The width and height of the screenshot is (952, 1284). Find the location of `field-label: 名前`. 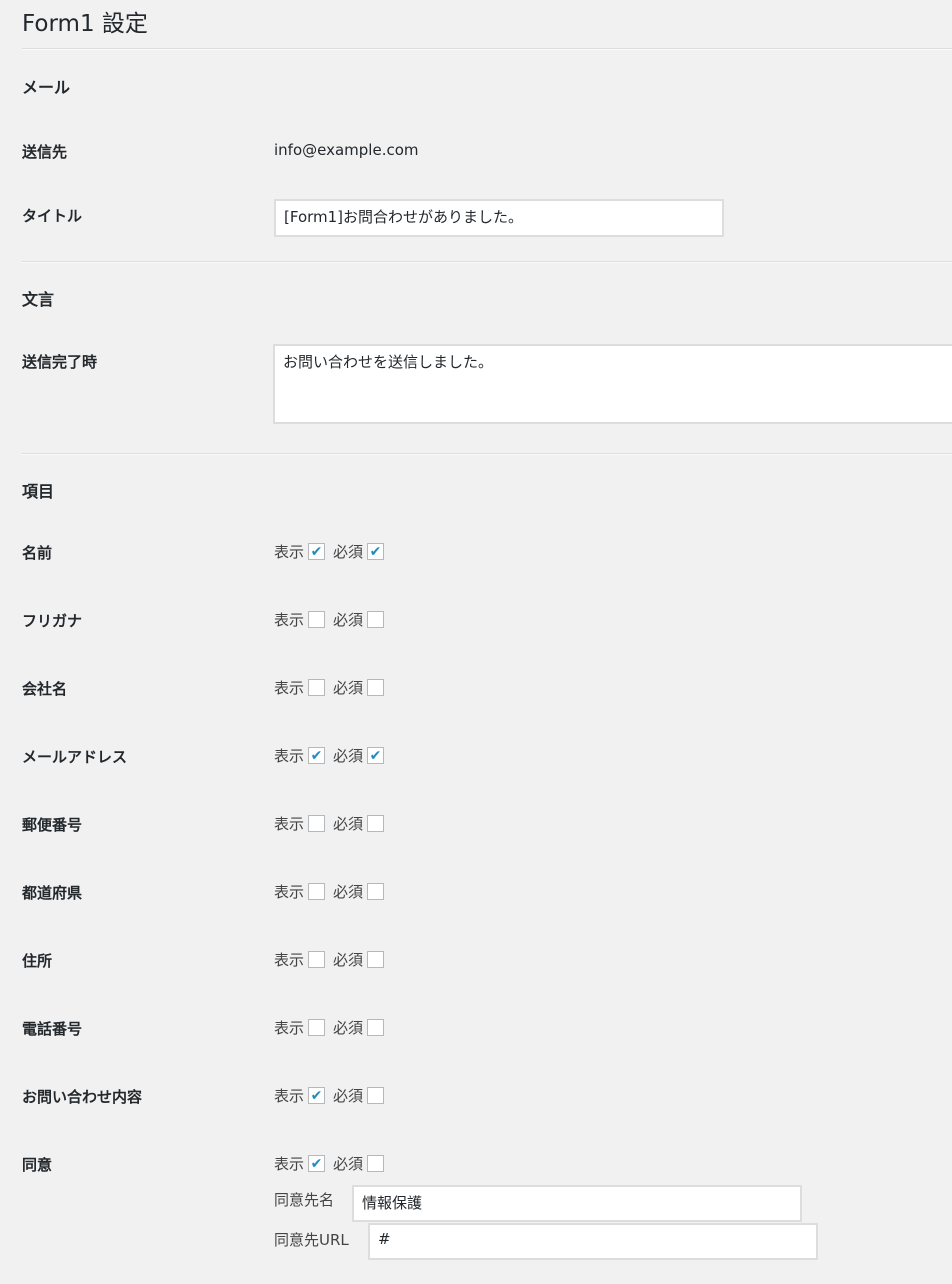

field-label: 名前 is located at coordinates (37, 553).